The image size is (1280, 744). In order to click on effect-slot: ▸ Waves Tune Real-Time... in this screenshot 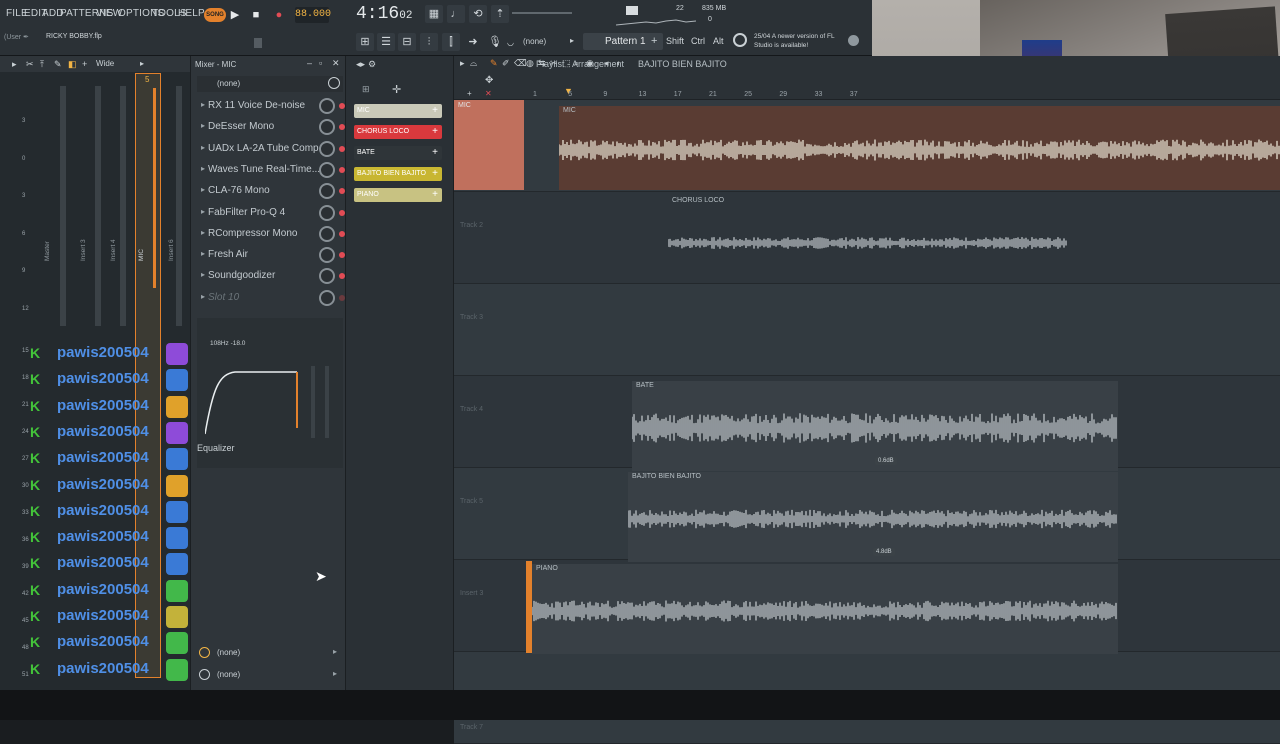, I will do `click(273, 170)`.